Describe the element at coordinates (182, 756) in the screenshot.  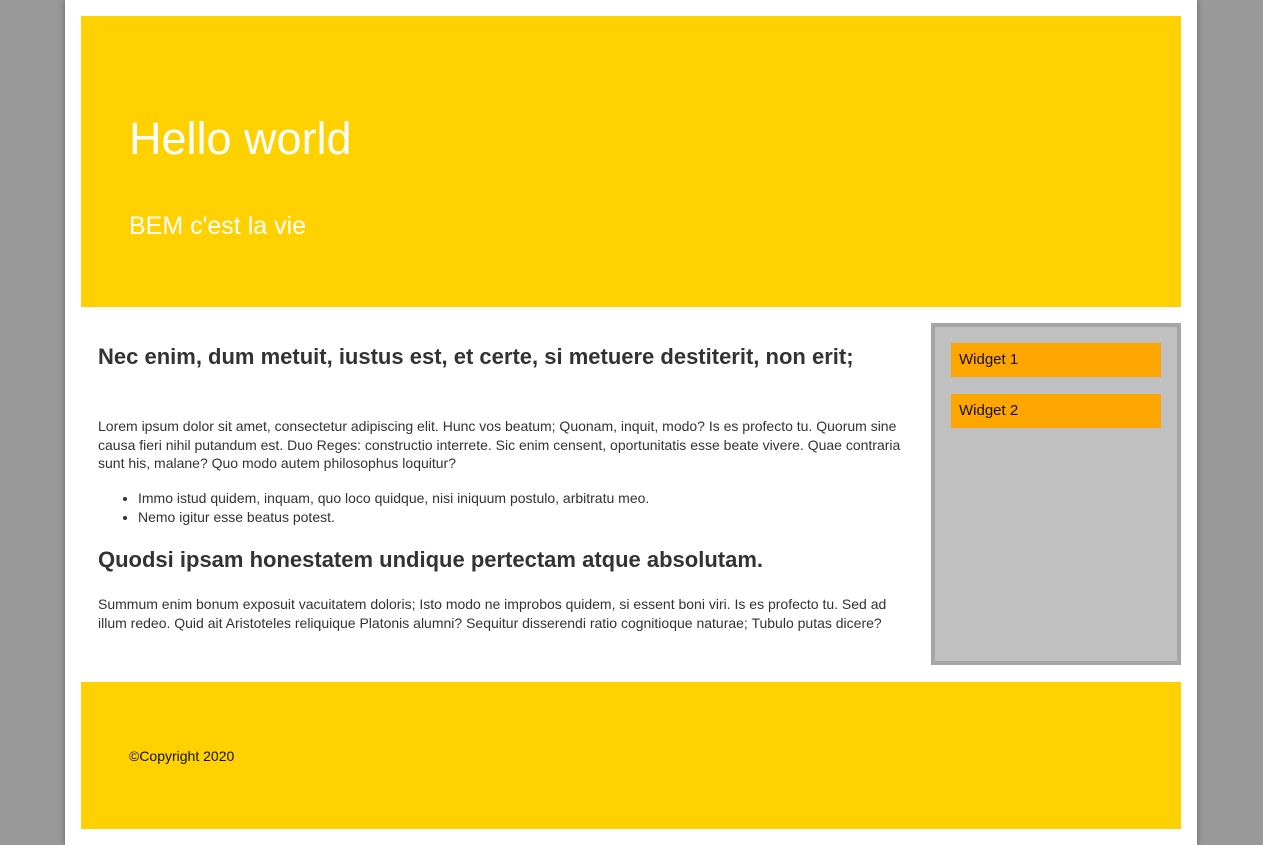
I see `copyright-text: ©Copyright 2020` at that location.